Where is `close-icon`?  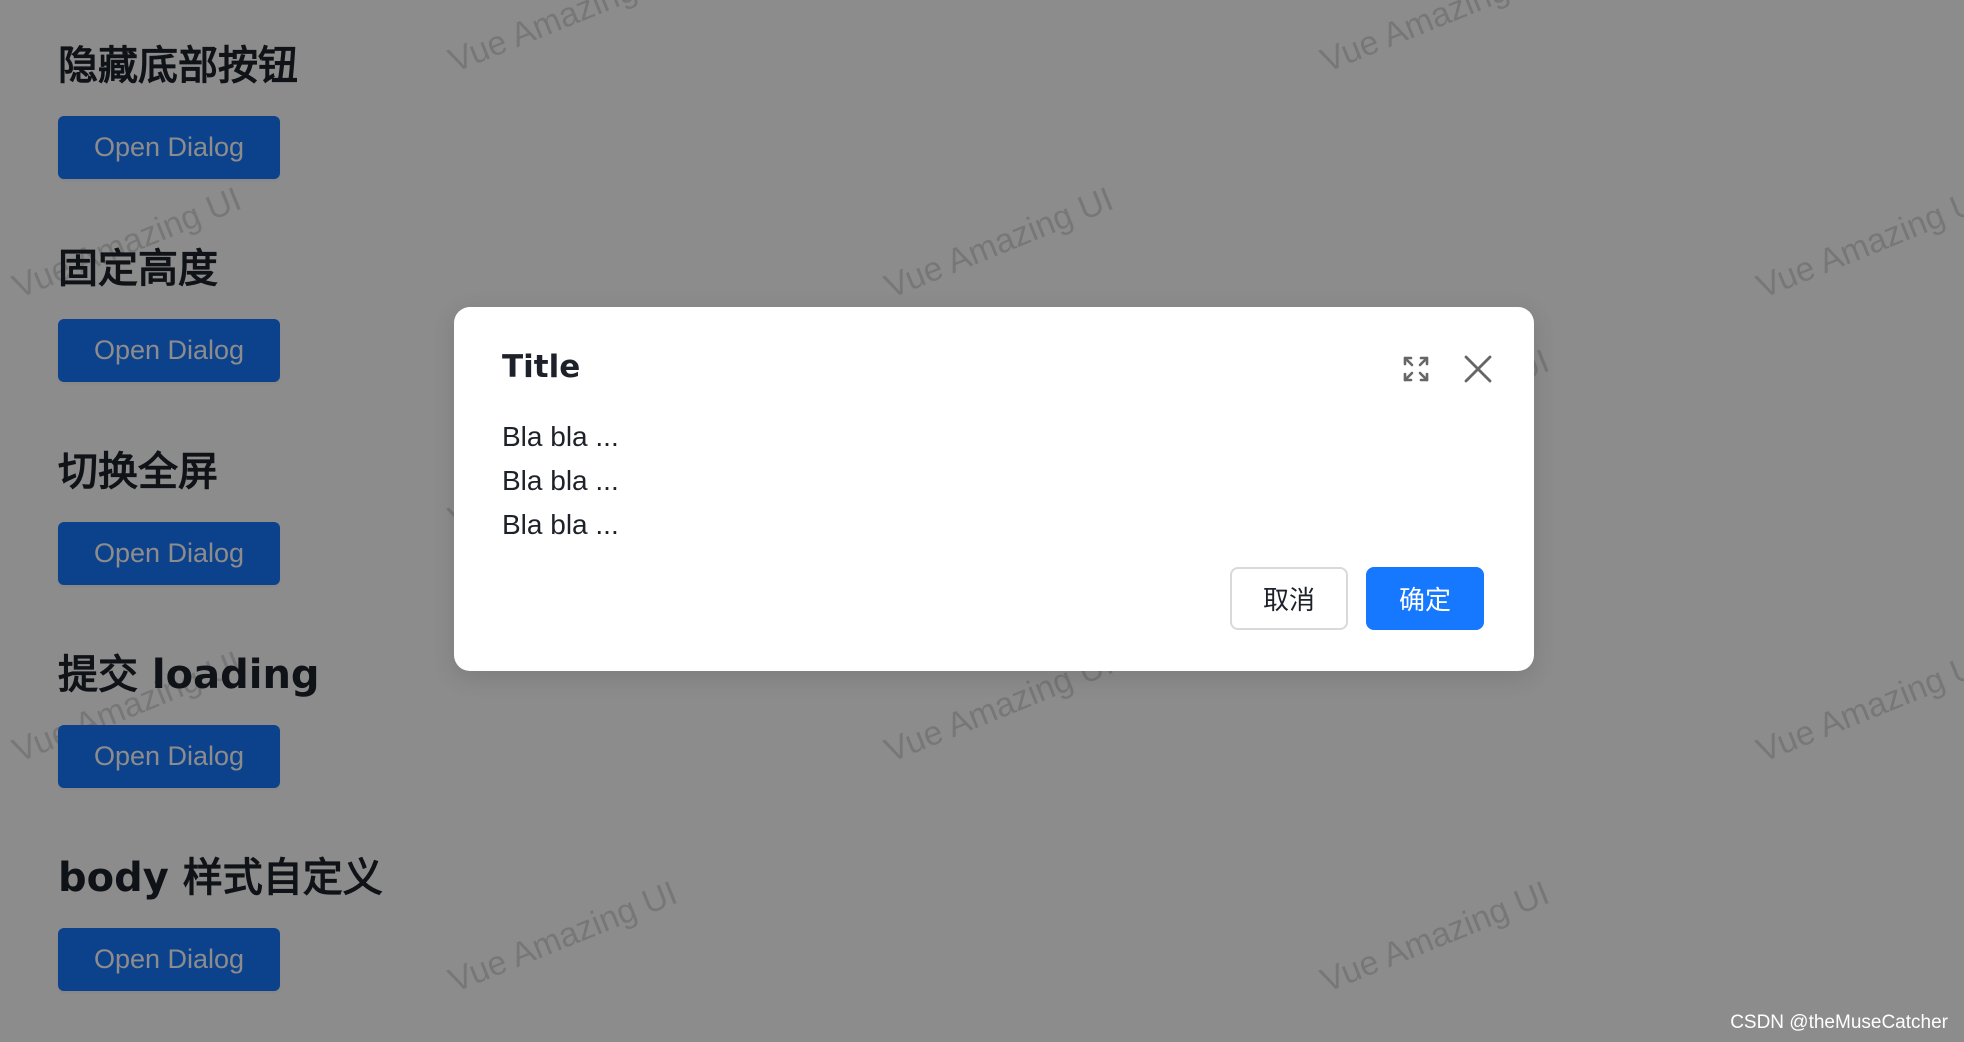
close-icon is located at coordinates (1478, 369).